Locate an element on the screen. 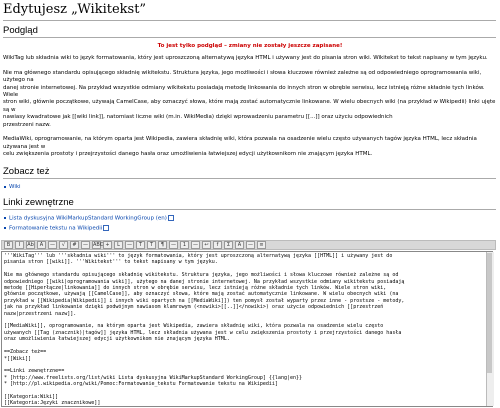  preview-line: przestrzeni nazw. is located at coordinates (27, 124).